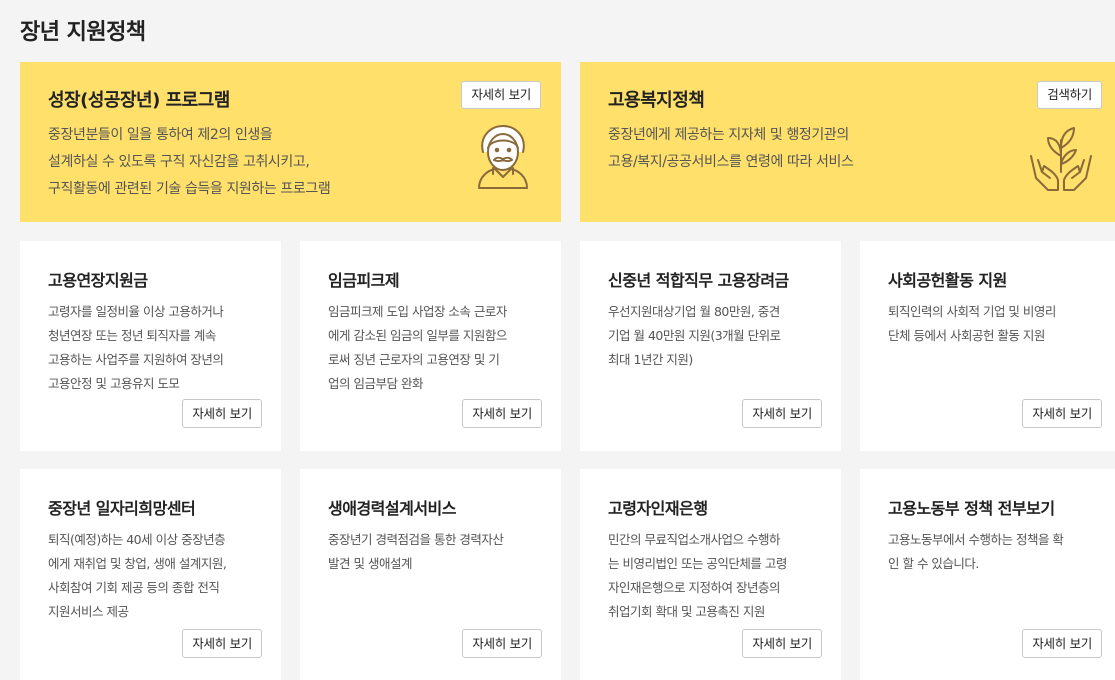 Image resolution: width=1115 pixels, height=680 pixels. Describe the element at coordinates (933, 563) in the screenshot. I see `card-description-line: 인 할 수 있습니다.` at that location.